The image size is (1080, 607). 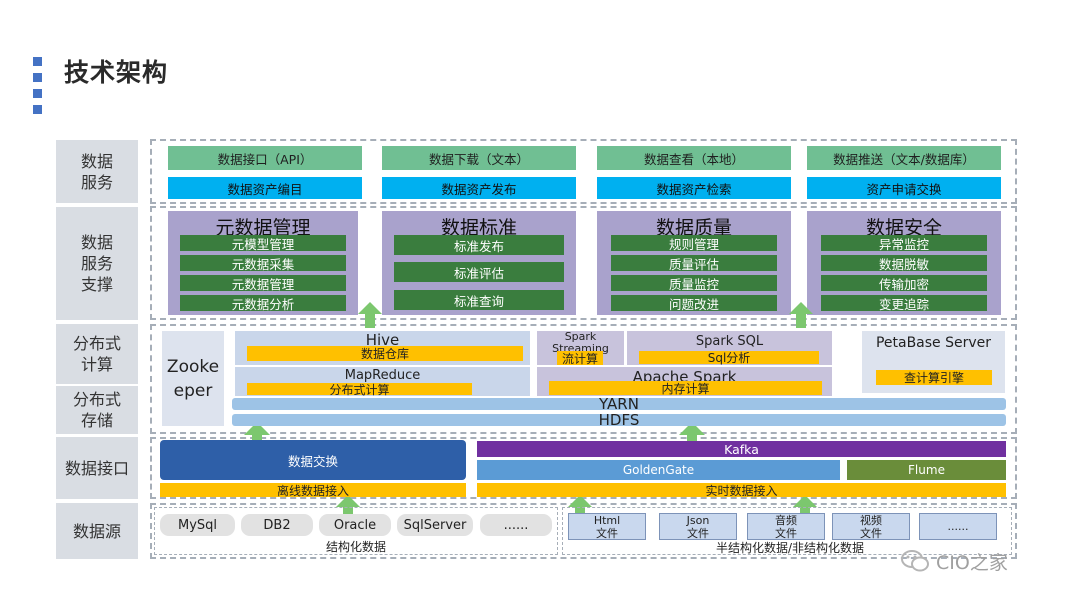 I want to click on layer-data-source: 数据源, so click(x=97, y=531).